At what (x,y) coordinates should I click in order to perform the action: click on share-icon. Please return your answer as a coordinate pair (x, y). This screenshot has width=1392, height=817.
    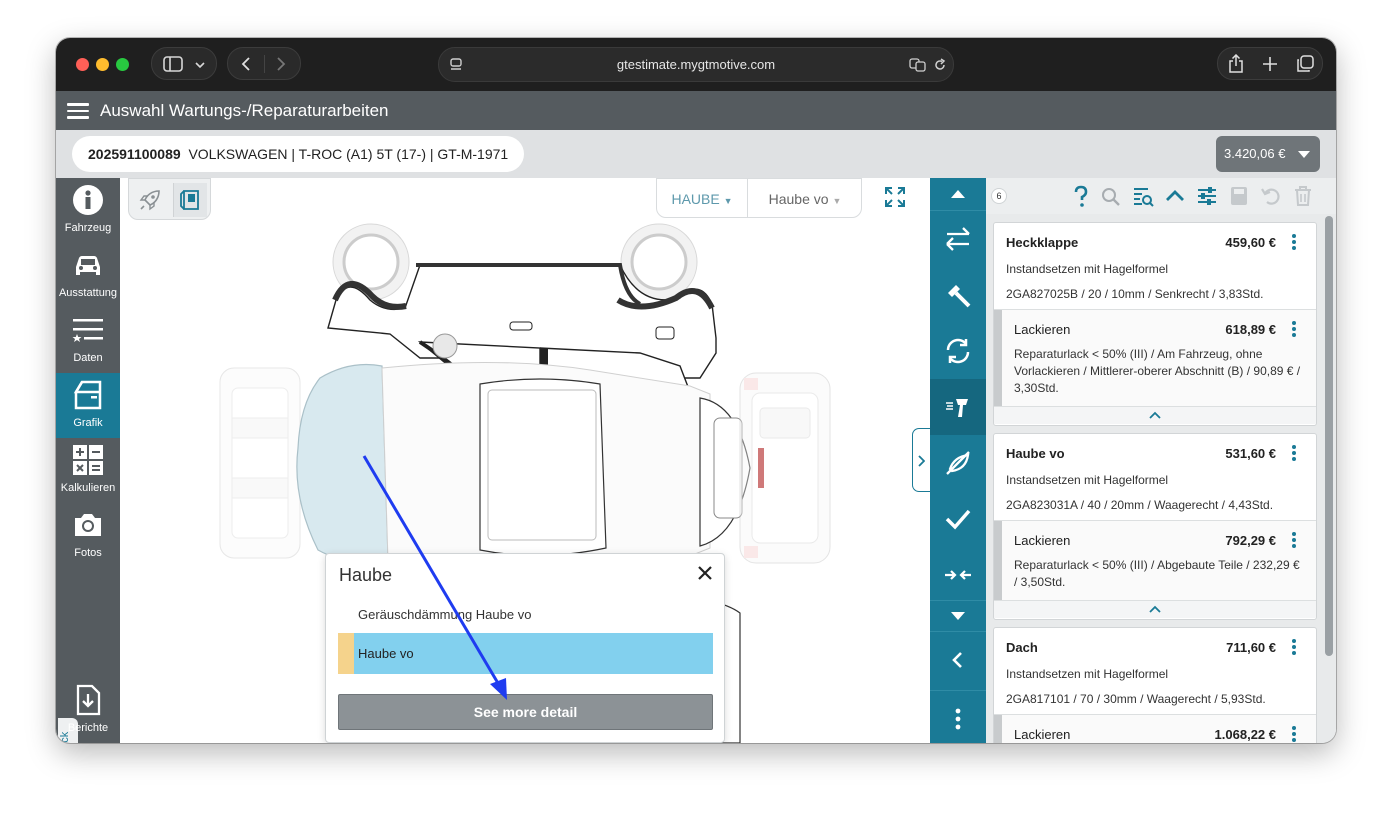
    Looking at the image, I should click on (1236, 64).